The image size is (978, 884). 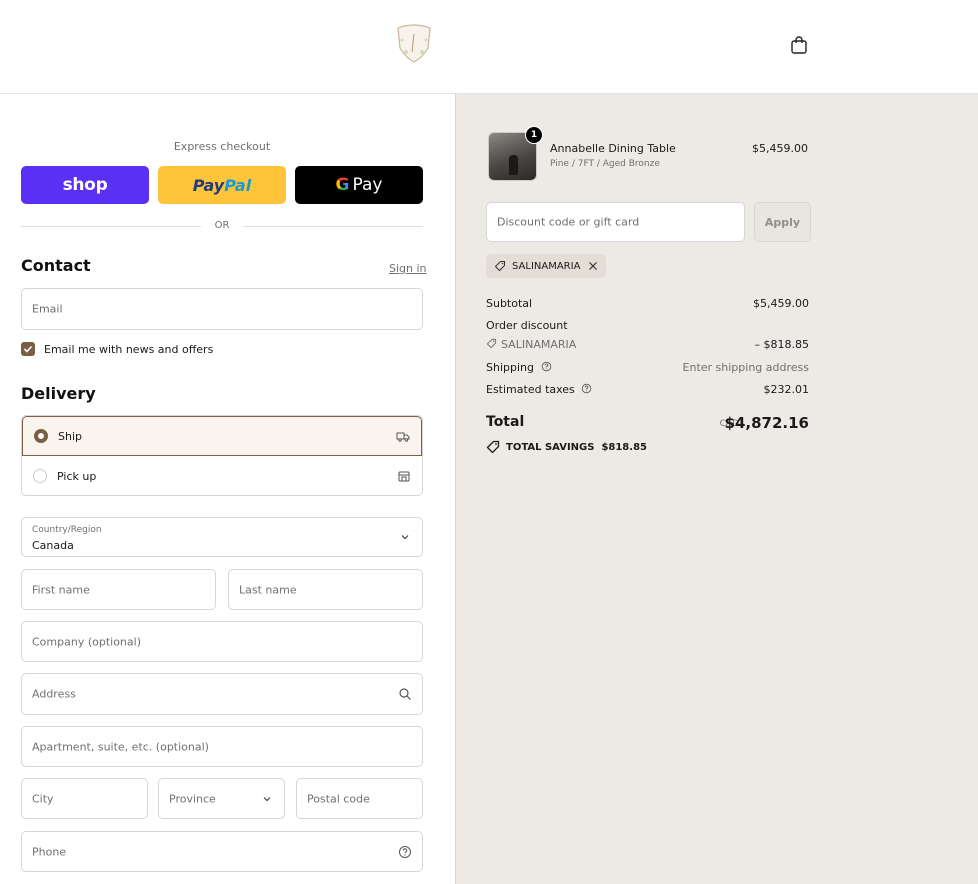 What do you see at coordinates (647, 423) in the screenshot?
I see `total-row: Total CAD $4,872.16` at bounding box center [647, 423].